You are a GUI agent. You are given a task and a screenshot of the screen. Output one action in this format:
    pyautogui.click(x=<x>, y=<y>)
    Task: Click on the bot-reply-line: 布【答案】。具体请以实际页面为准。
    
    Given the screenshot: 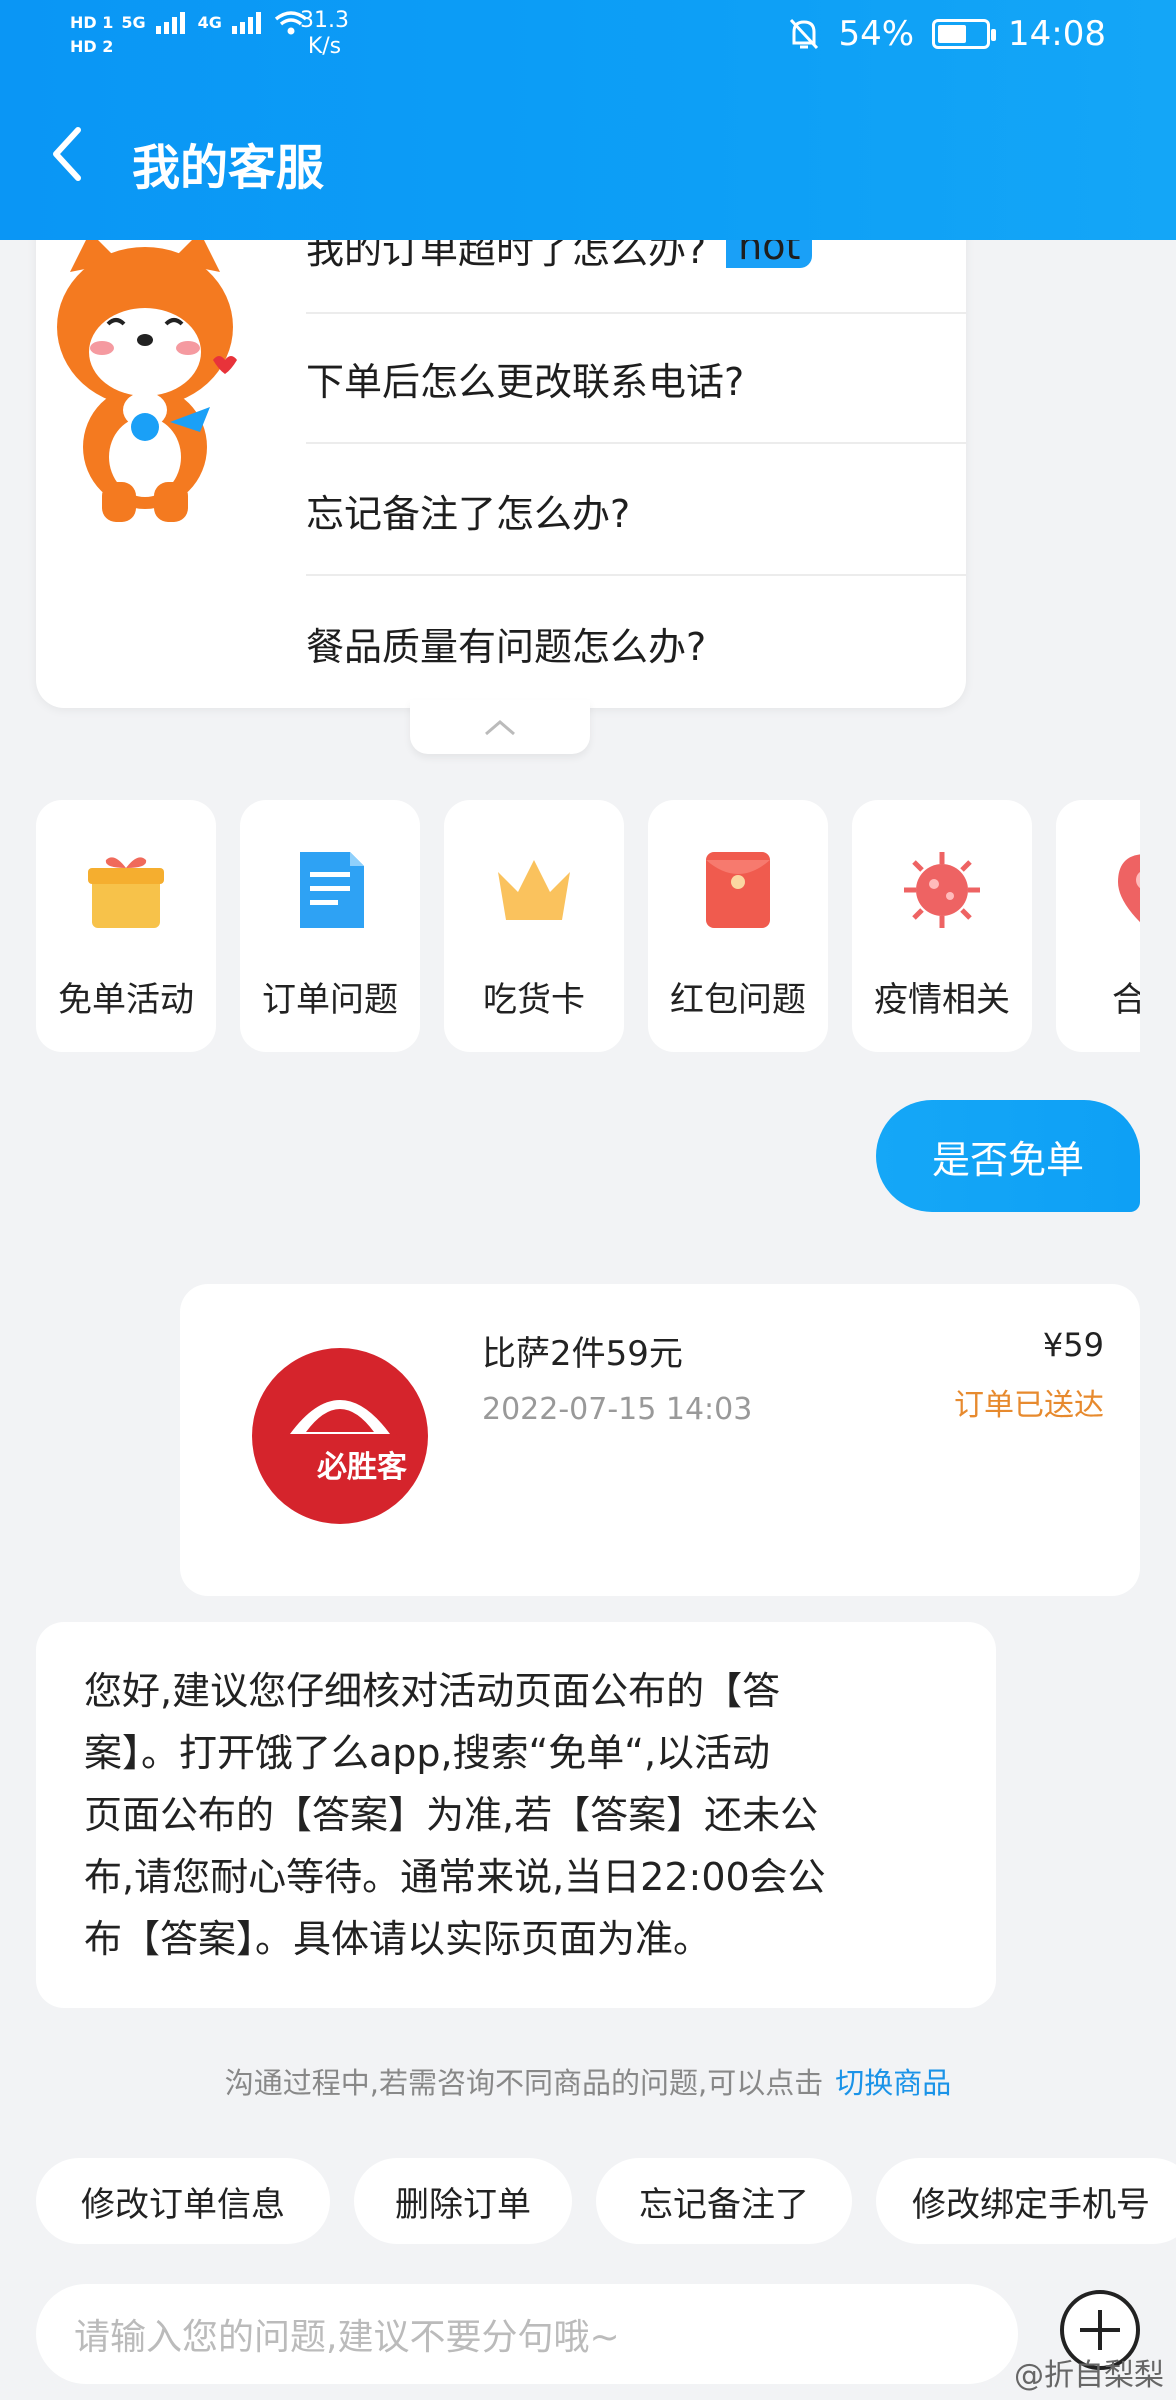 What is the action you would take?
    pyautogui.click(x=398, y=1939)
    